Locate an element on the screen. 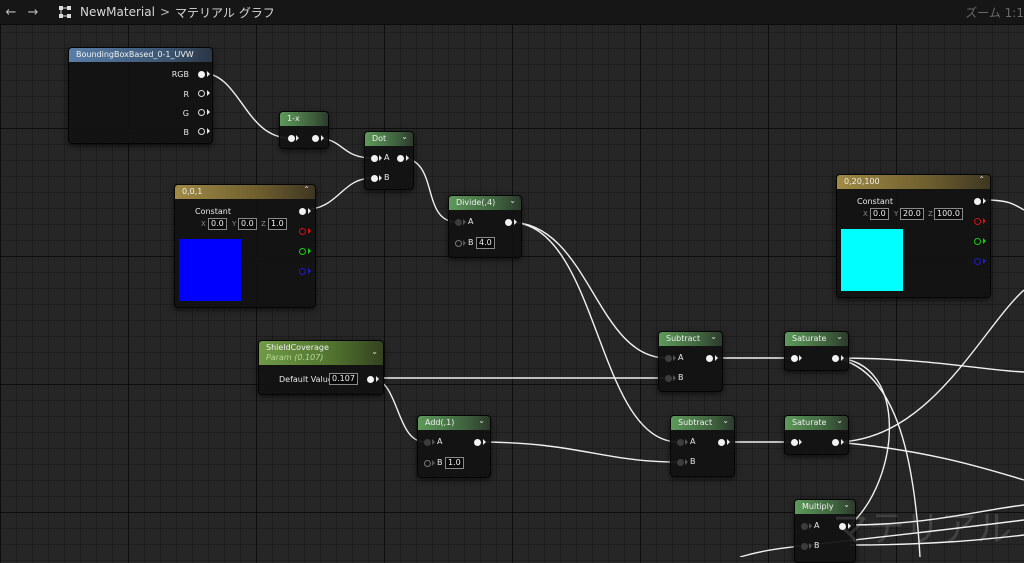 Image resolution: width=1024 pixels, height=563 pixels. breadcrumb-graph: マテリアル グラフ is located at coordinates (225, 12).